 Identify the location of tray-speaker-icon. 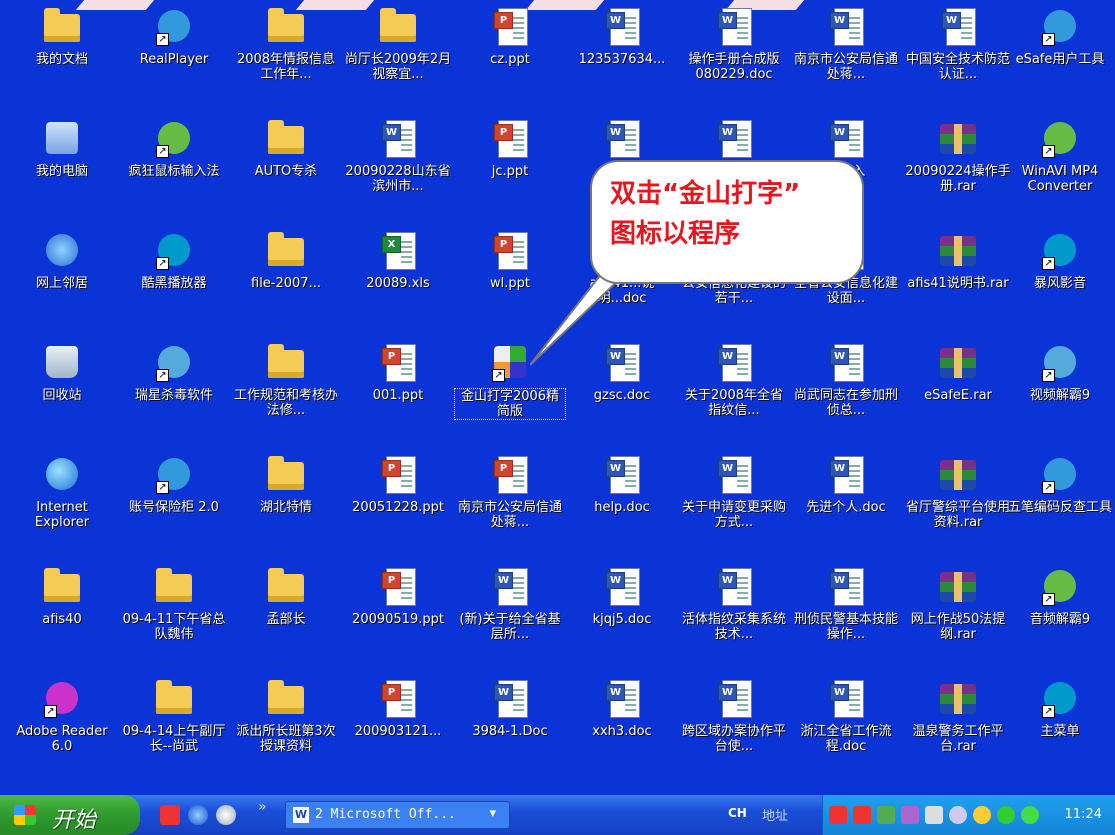
(958, 815).